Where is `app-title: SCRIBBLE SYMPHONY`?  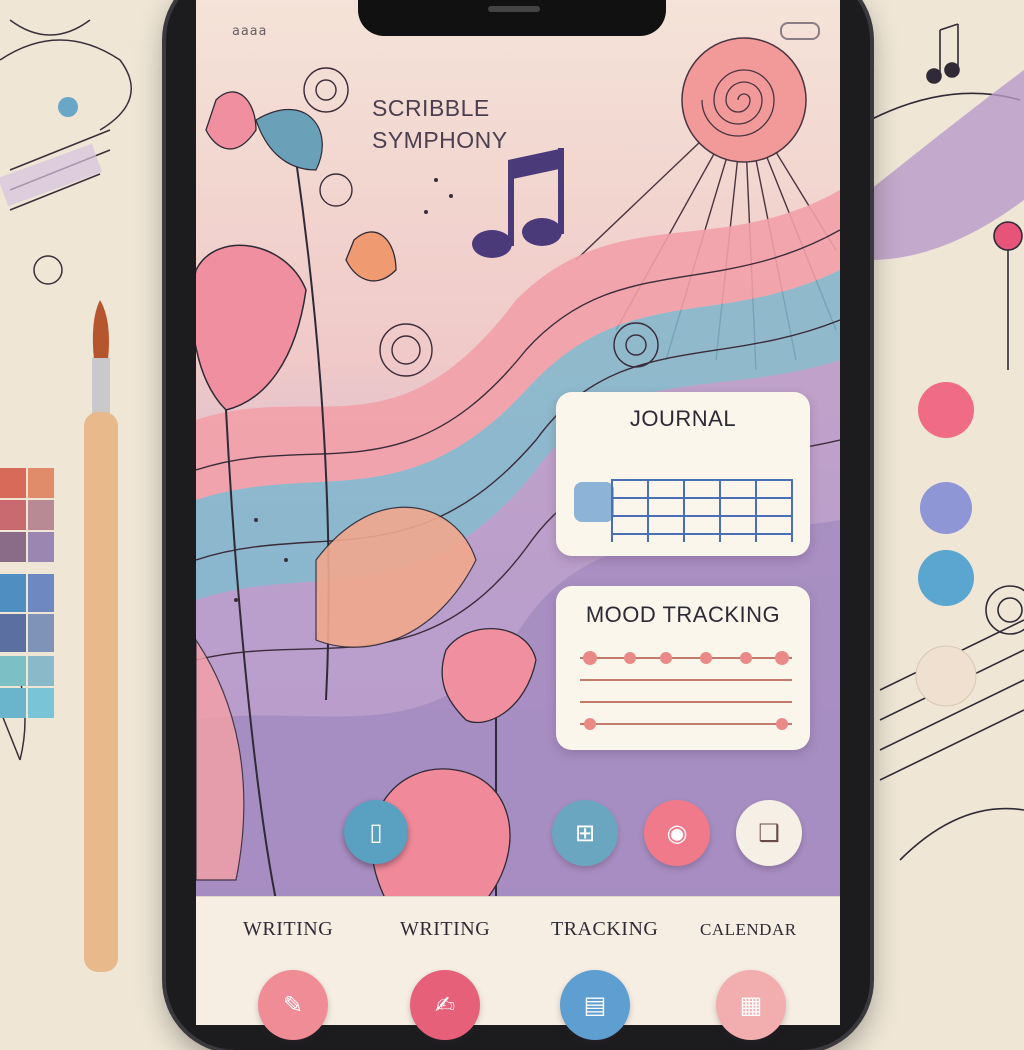
app-title: SCRIBBLE SYMPHONY is located at coordinates (457, 124).